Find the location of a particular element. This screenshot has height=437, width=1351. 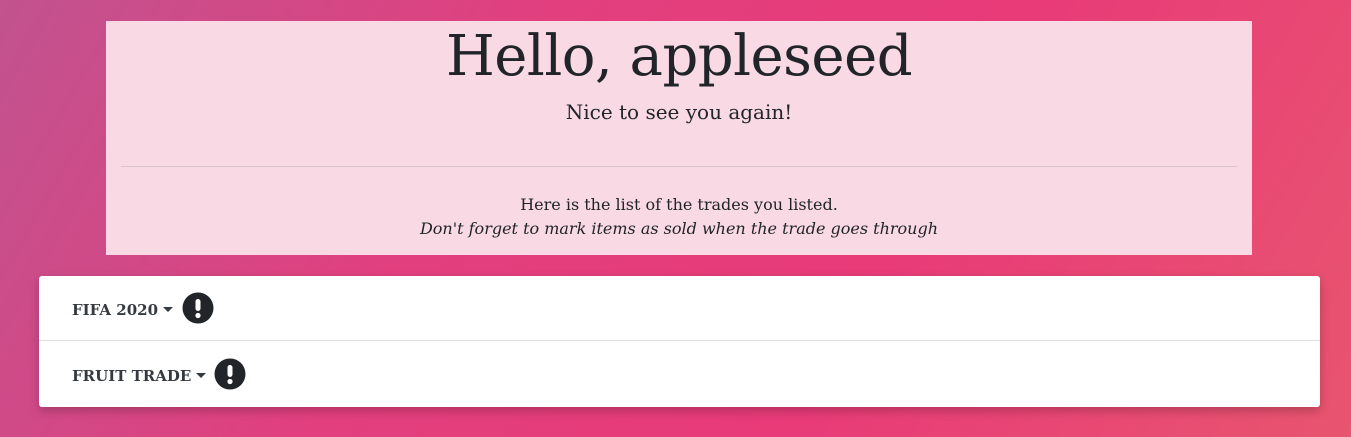

greeting-subtitle: Nice to see you again! is located at coordinates (679, 112).